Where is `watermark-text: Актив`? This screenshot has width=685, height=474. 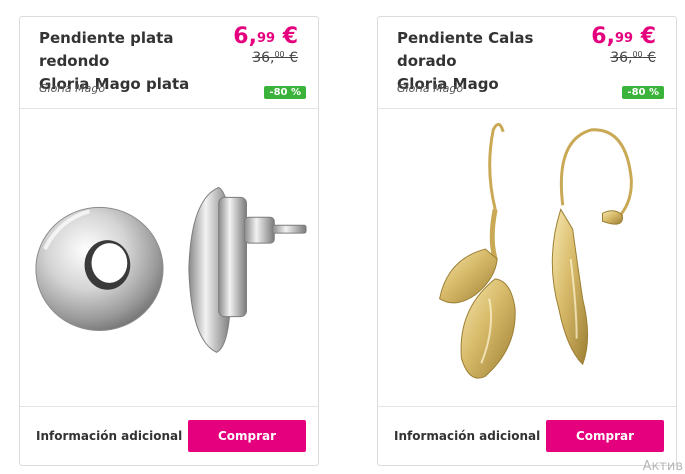
watermark-text: Актив is located at coordinates (662, 466).